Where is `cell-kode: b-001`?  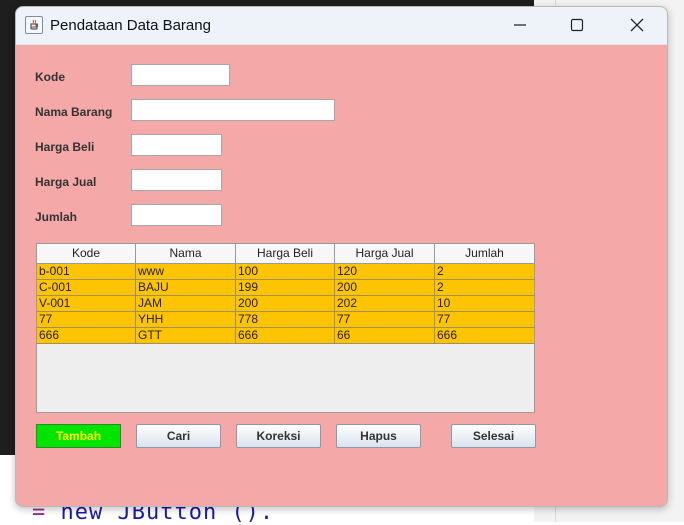 cell-kode: b-001 is located at coordinates (86, 272).